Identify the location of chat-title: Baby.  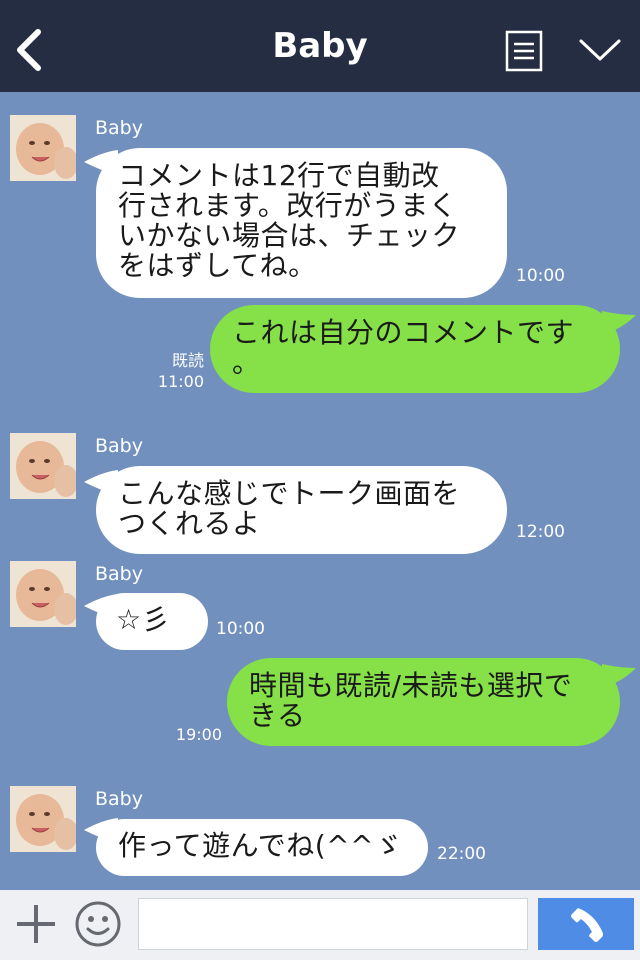
(320, 46).